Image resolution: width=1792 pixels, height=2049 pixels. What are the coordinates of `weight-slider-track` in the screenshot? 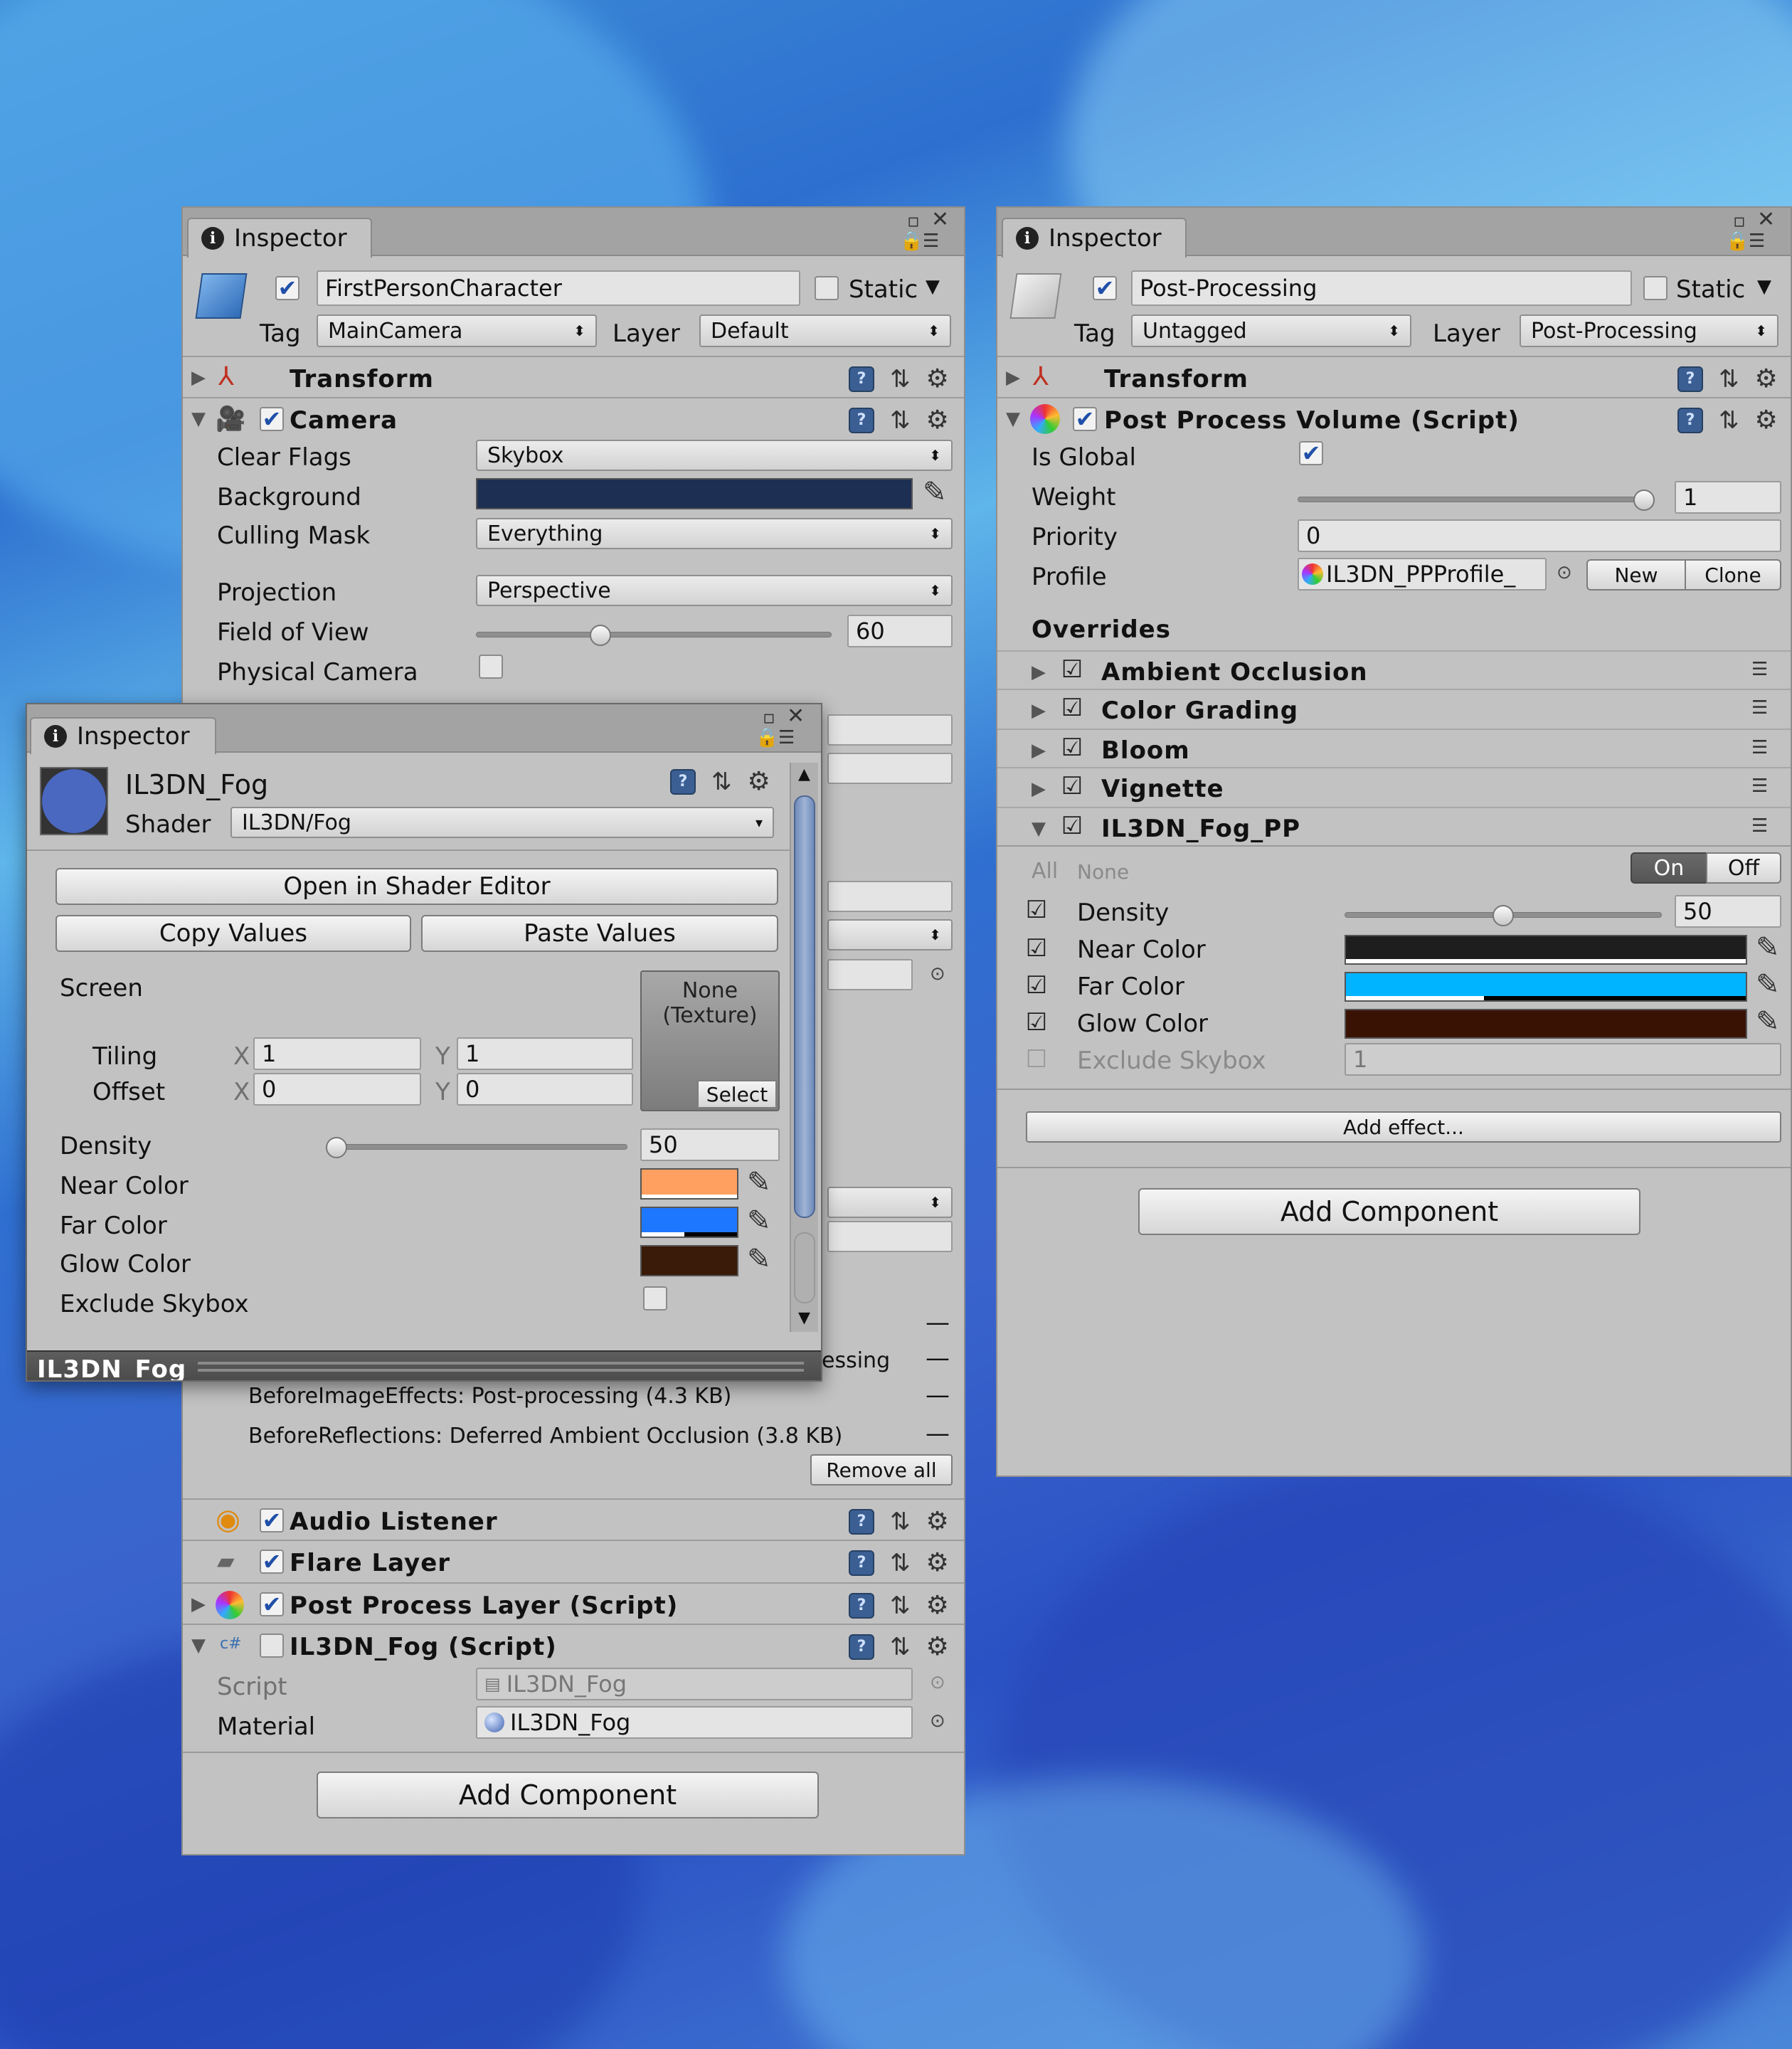 It's located at (1476, 499).